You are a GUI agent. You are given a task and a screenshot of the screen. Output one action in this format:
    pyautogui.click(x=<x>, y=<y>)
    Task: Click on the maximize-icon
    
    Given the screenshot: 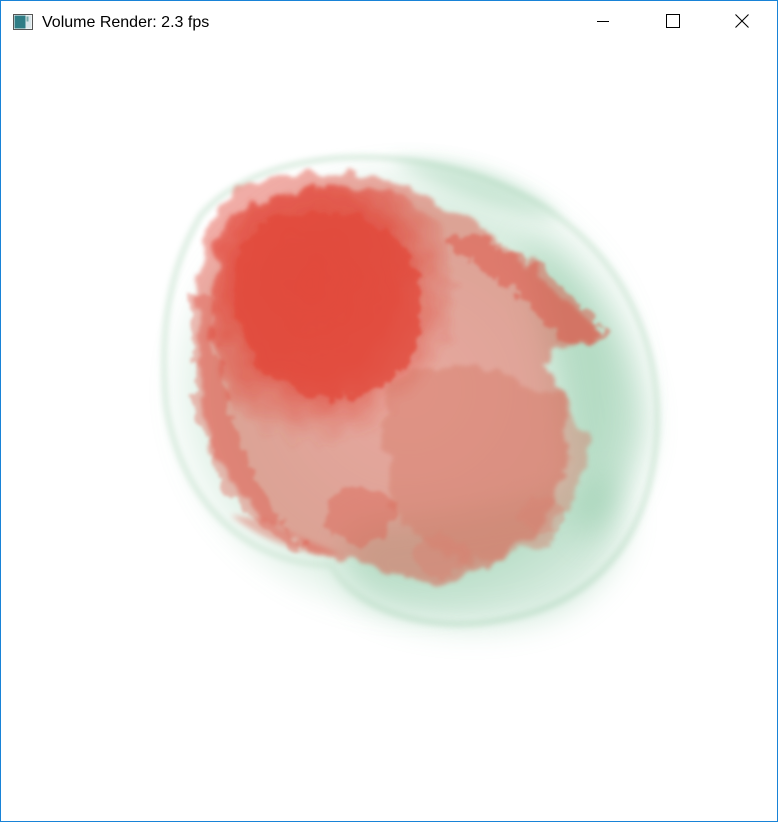 What is the action you would take?
    pyautogui.click(x=673, y=23)
    